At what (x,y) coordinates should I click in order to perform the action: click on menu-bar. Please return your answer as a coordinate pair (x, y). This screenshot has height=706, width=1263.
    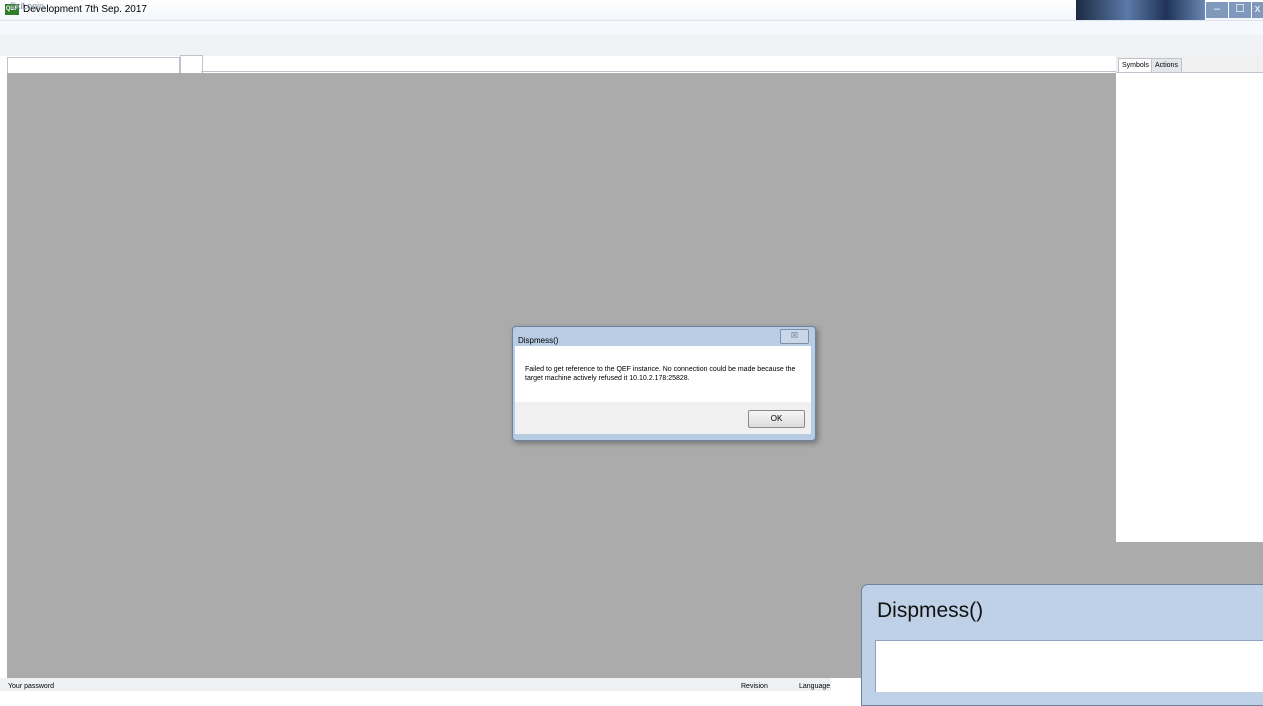
    Looking at the image, I should click on (631, 28).